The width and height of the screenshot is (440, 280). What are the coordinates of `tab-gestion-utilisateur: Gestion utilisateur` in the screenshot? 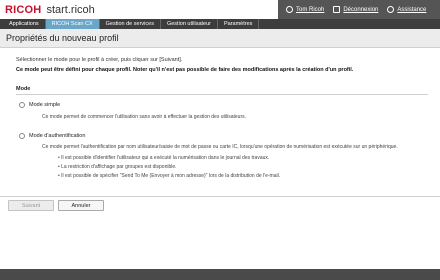 It's located at (189, 24).